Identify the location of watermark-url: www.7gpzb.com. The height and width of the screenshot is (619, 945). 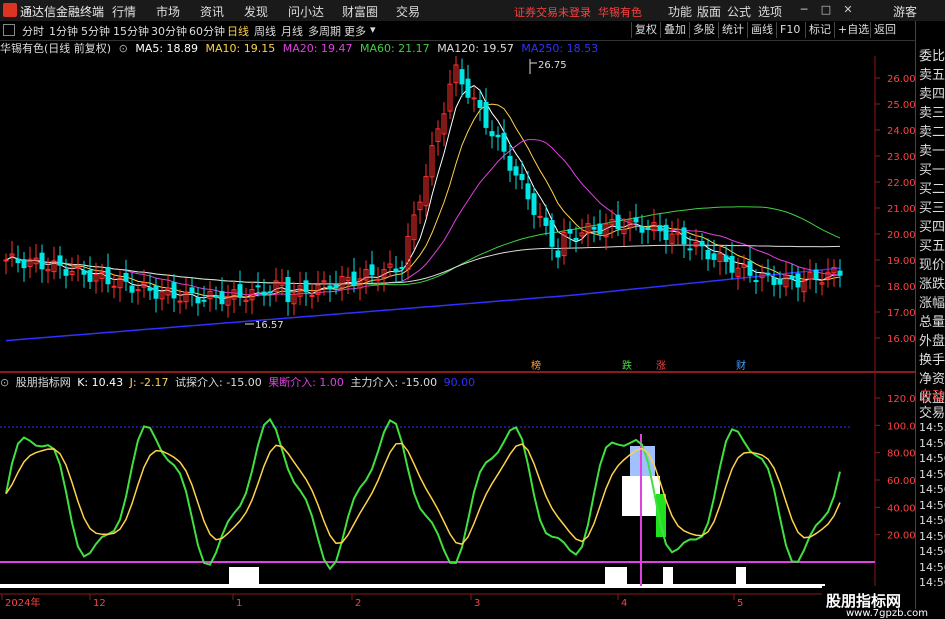
(887, 613).